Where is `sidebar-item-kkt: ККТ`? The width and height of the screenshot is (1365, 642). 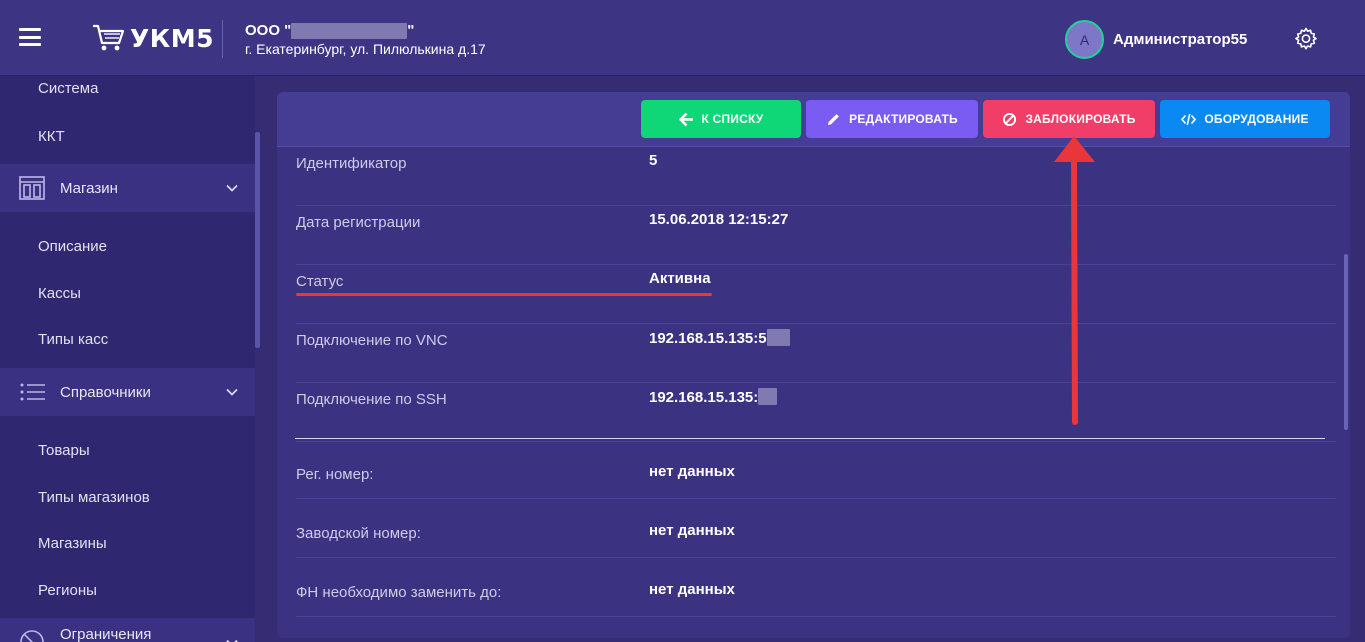 sidebar-item-kkt: ККТ is located at coordinates (51, 136).